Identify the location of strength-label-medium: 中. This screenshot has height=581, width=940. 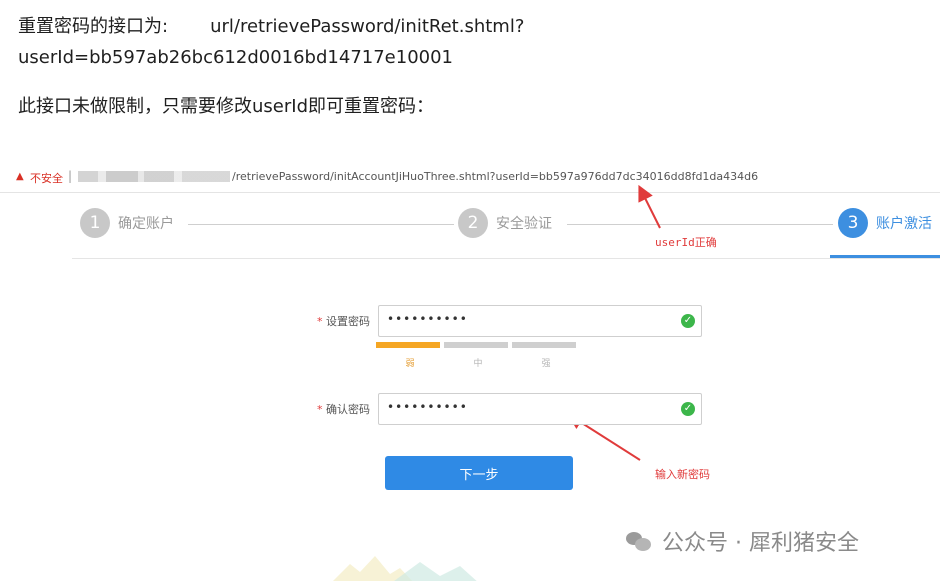
(478, 364).